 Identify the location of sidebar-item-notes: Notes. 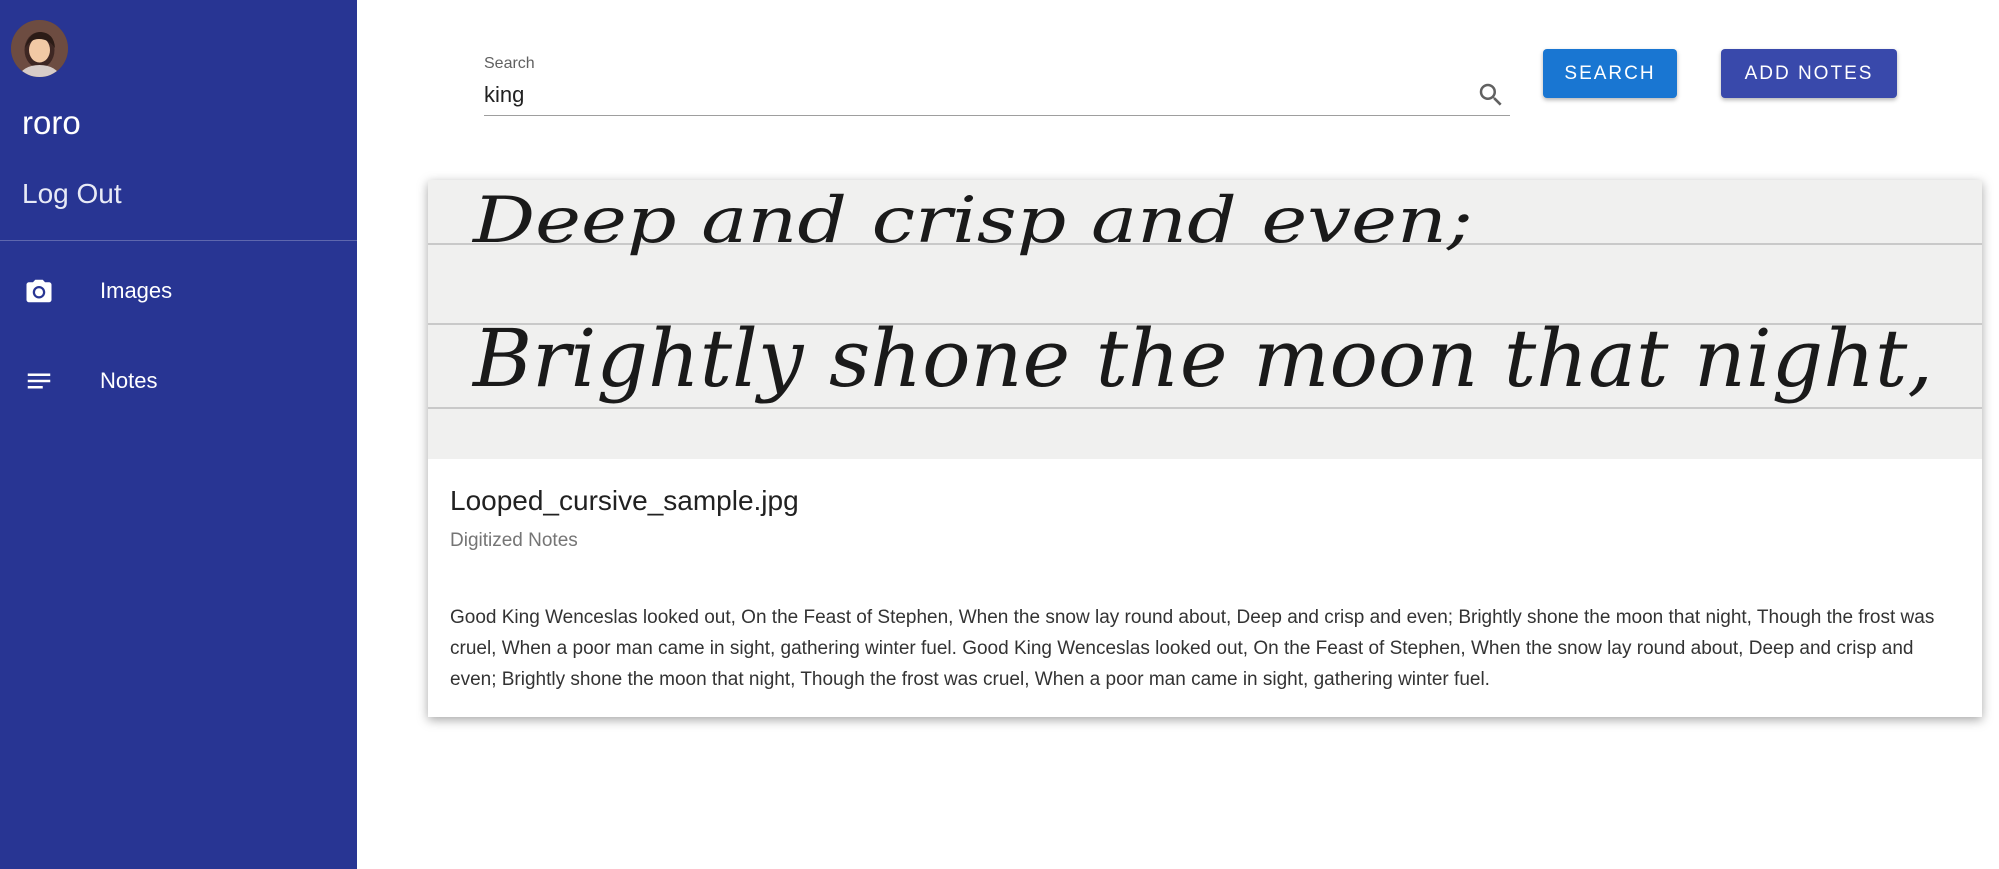
(178, 381).